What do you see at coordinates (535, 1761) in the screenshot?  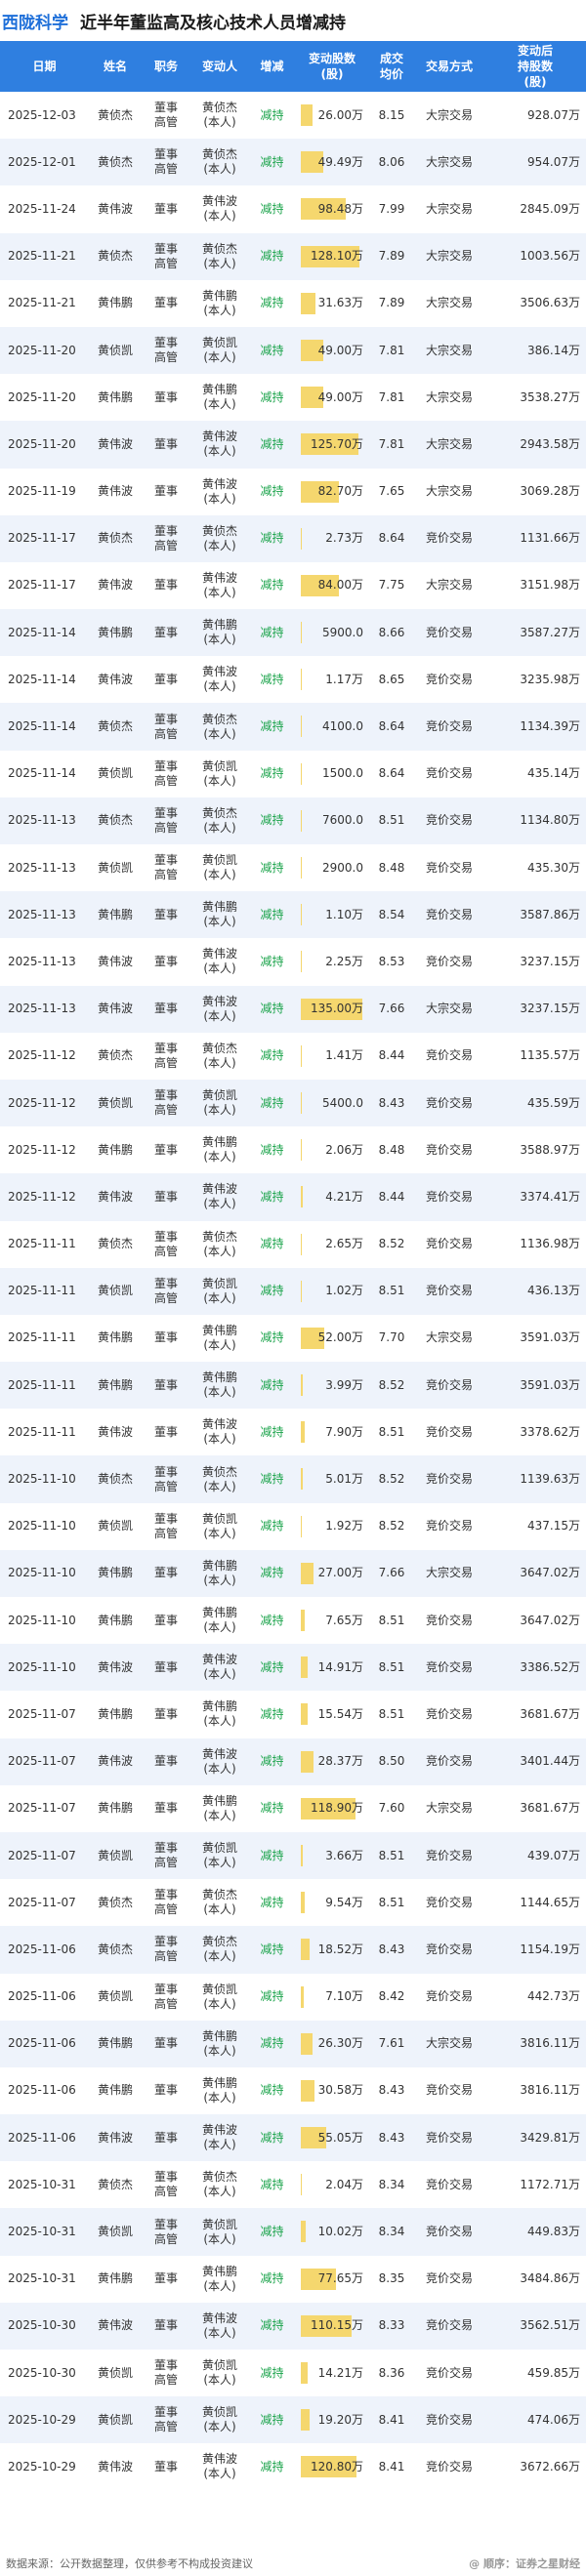 I see `cell-after: 3401.44万` at bounding box center [535, 1761].